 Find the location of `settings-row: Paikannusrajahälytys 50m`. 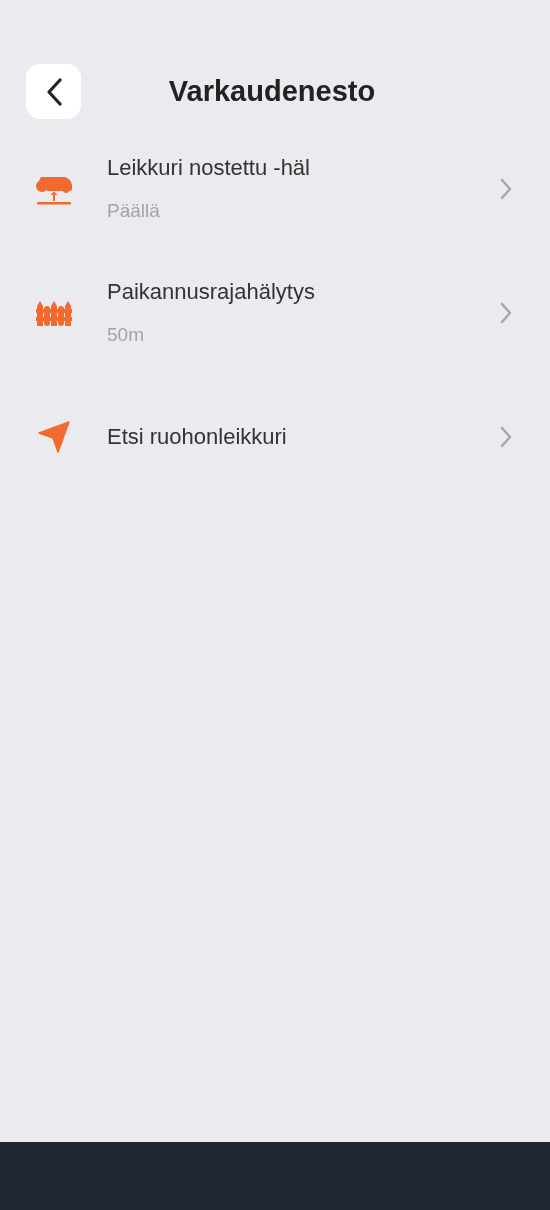

settings-row: Paikannusrajahälytys 50m is located at coordinates (275, 313).